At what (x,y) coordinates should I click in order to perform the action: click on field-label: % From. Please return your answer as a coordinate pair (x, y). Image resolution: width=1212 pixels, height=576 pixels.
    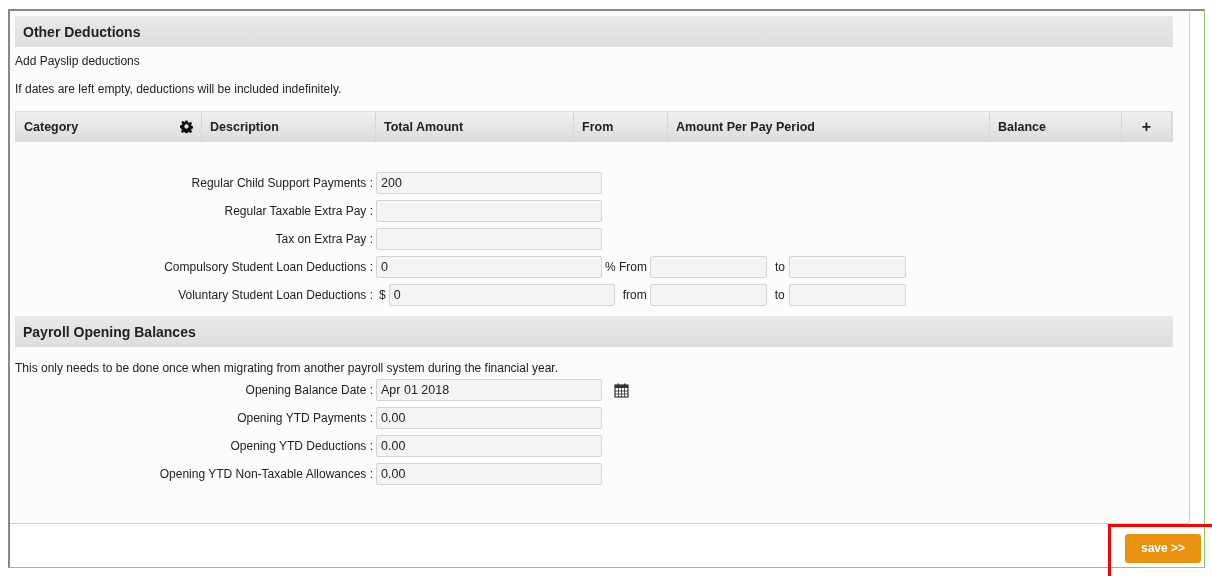
    Looking at the image, I should click on (626, 267).